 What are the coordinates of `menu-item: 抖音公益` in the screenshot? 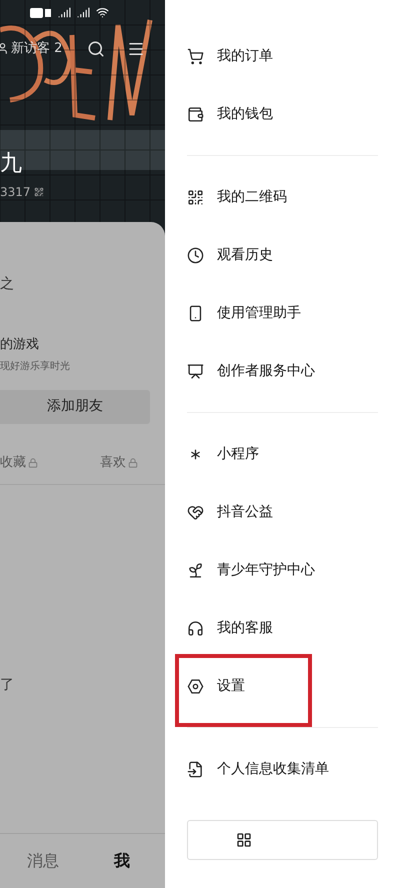 It's located at (245, 512).